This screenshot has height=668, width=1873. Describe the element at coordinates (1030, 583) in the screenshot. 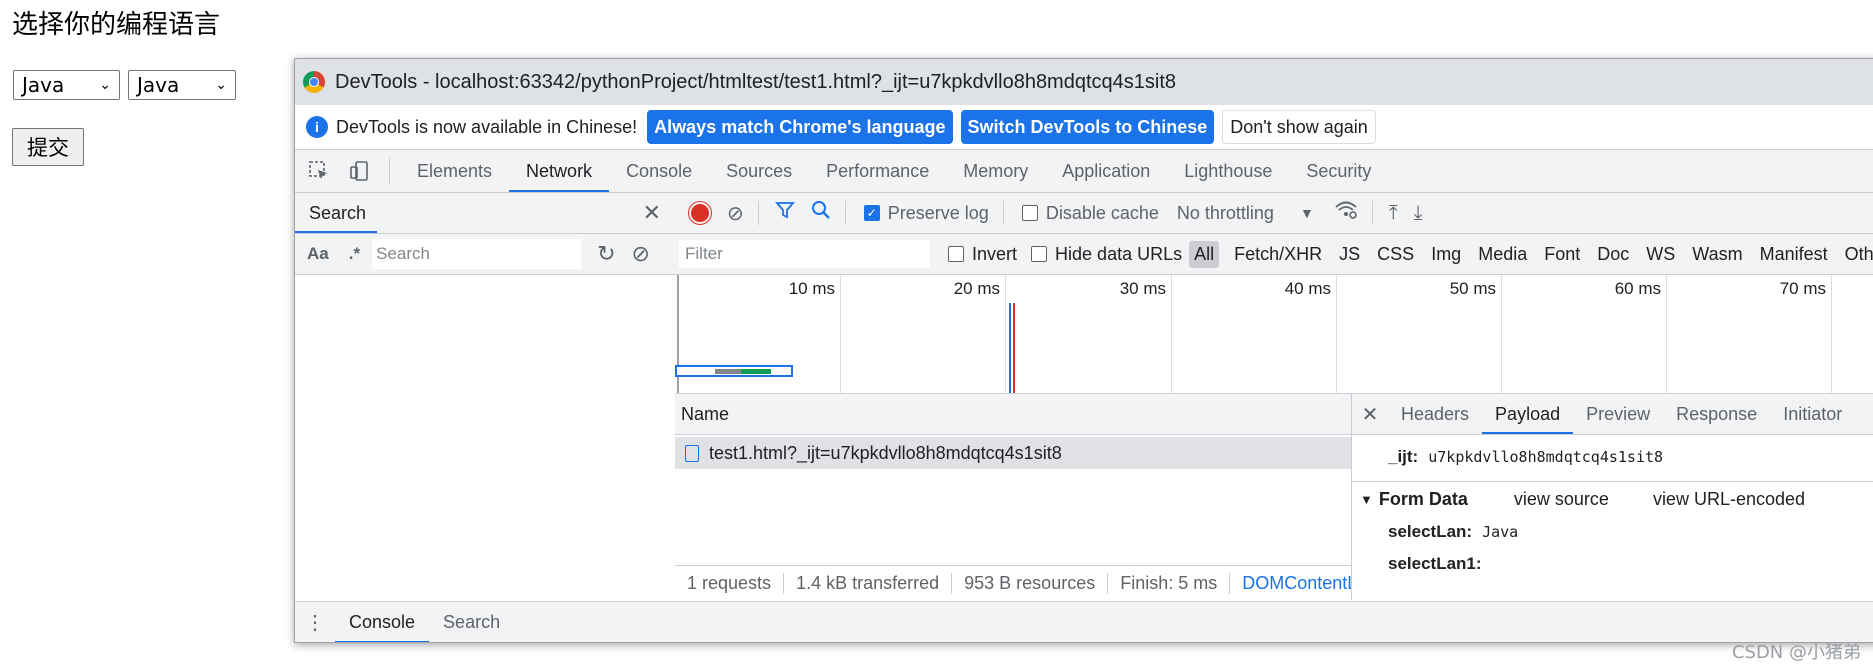

I see `resource-size: 953 B resources` at that location.